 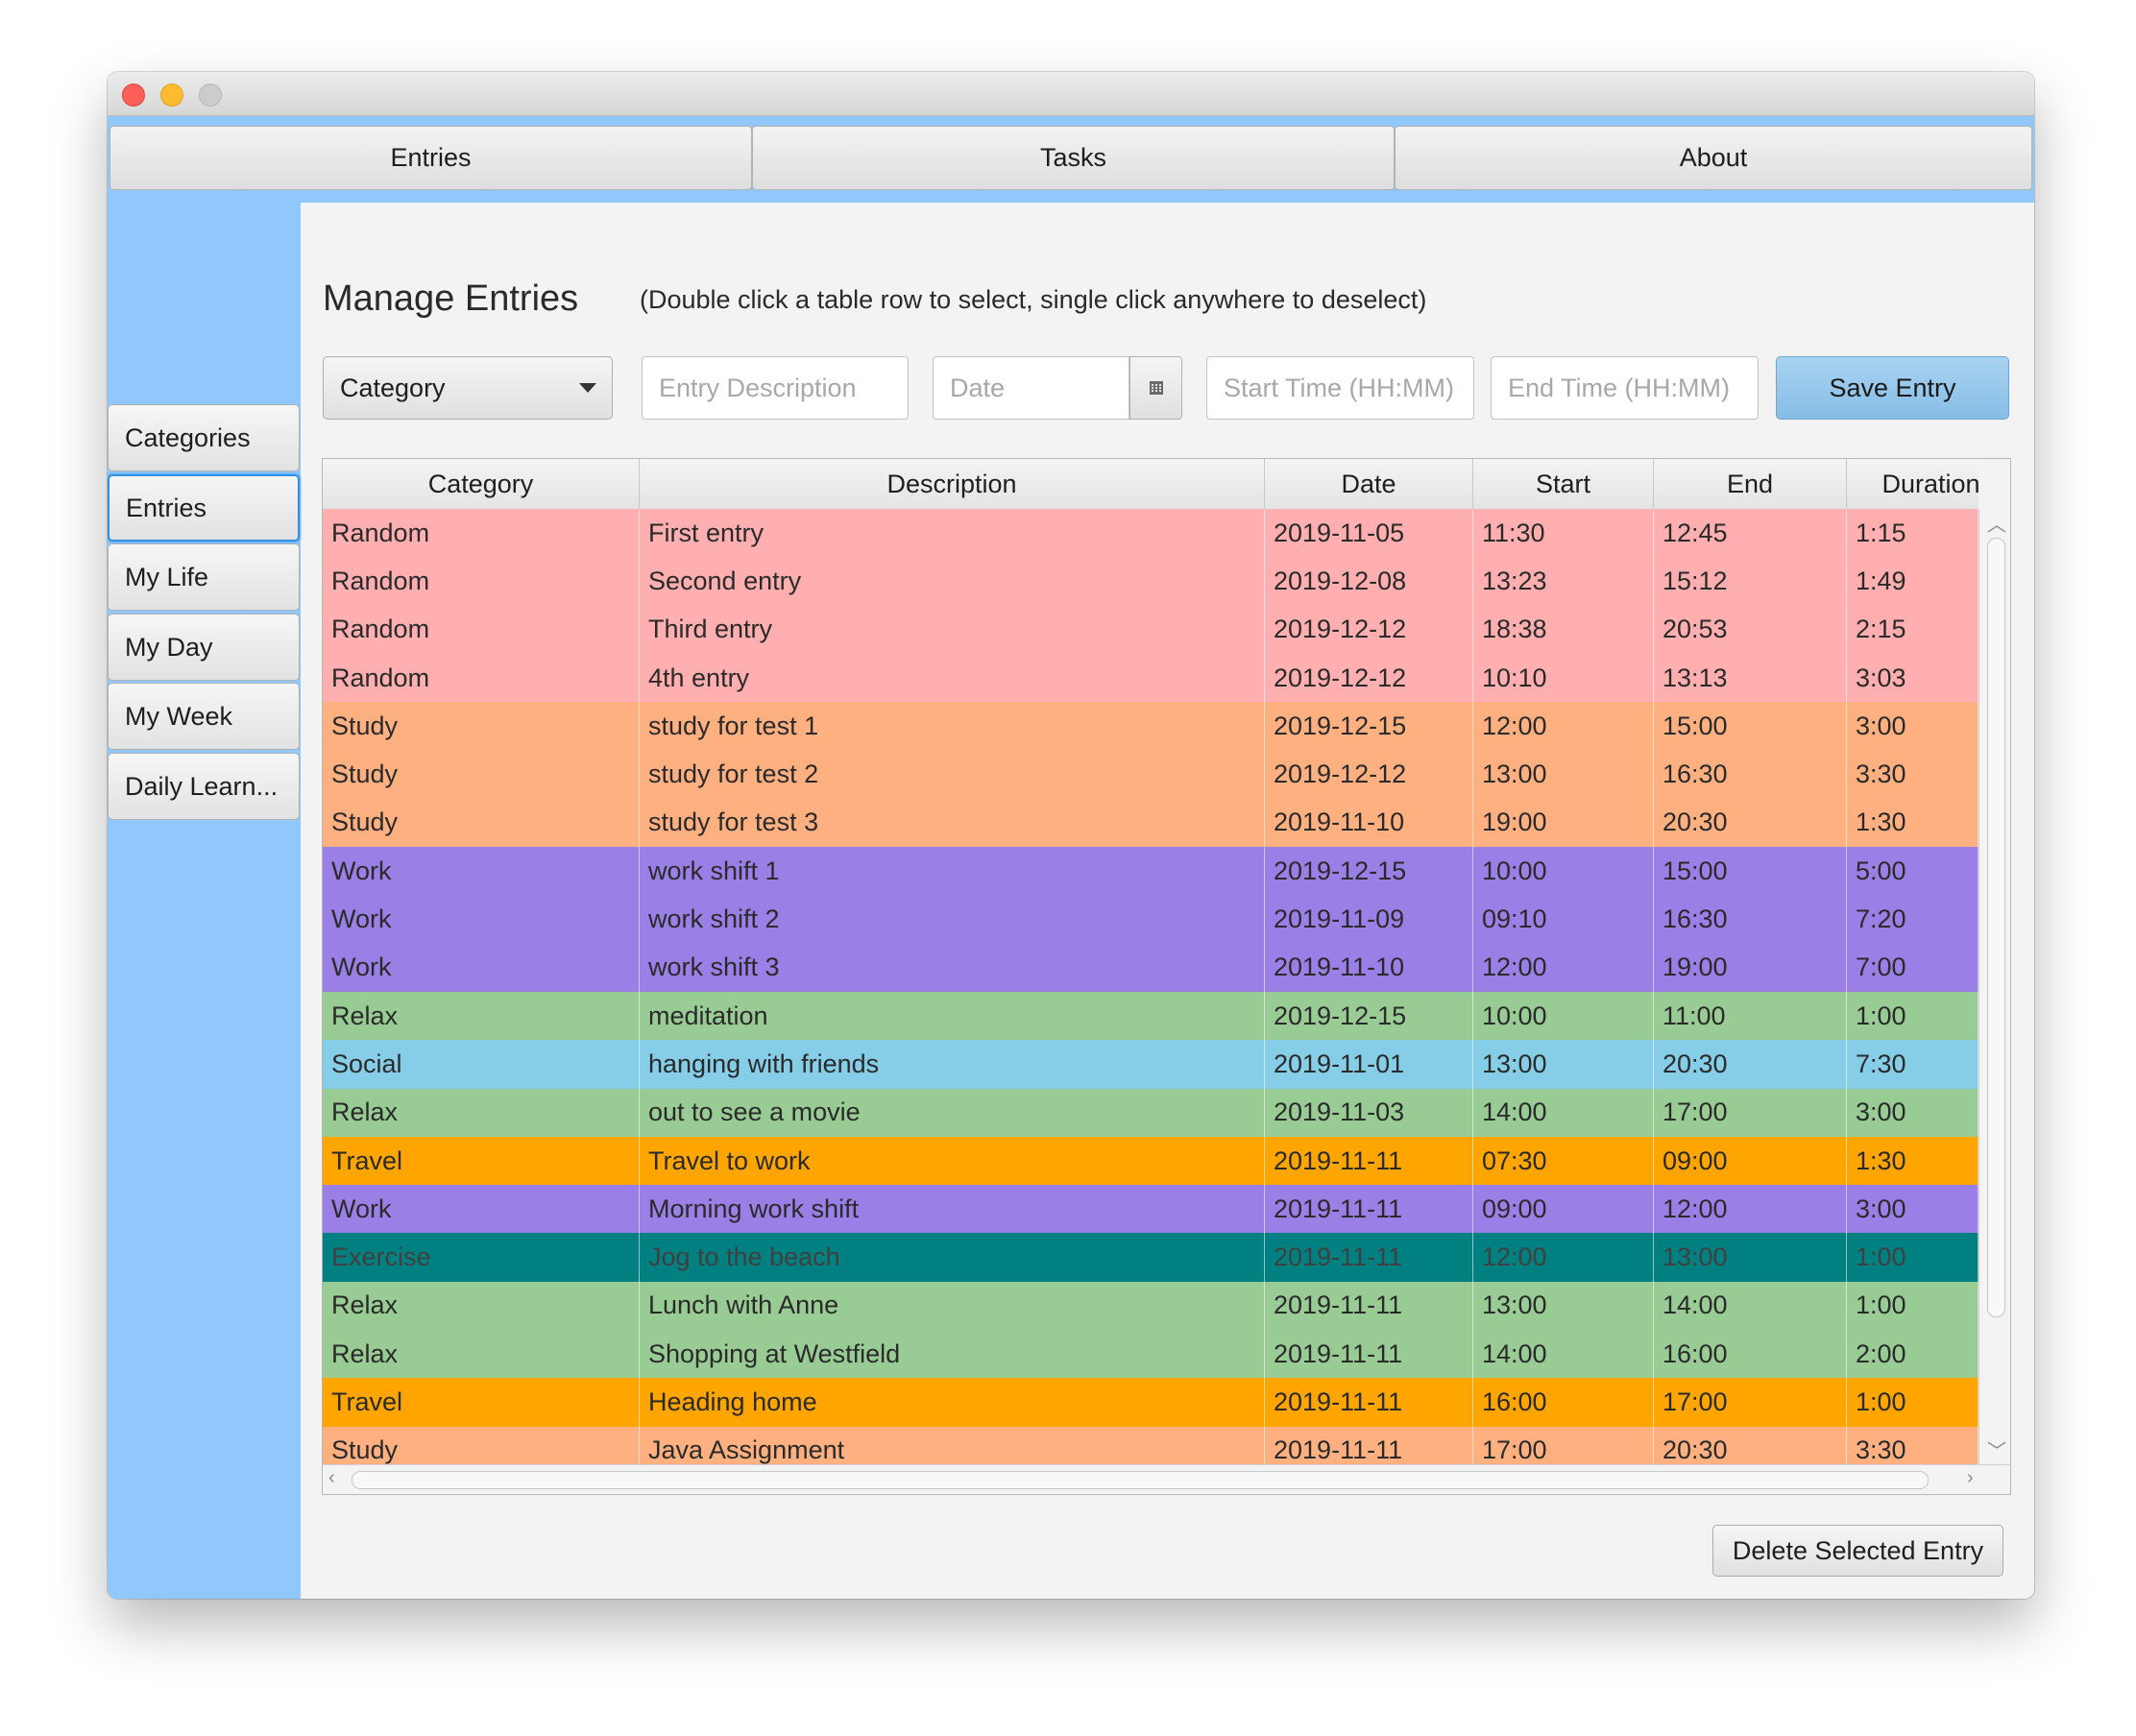 I want to click on save-entry-button: Save Entry, so click(x=1893, y=388).